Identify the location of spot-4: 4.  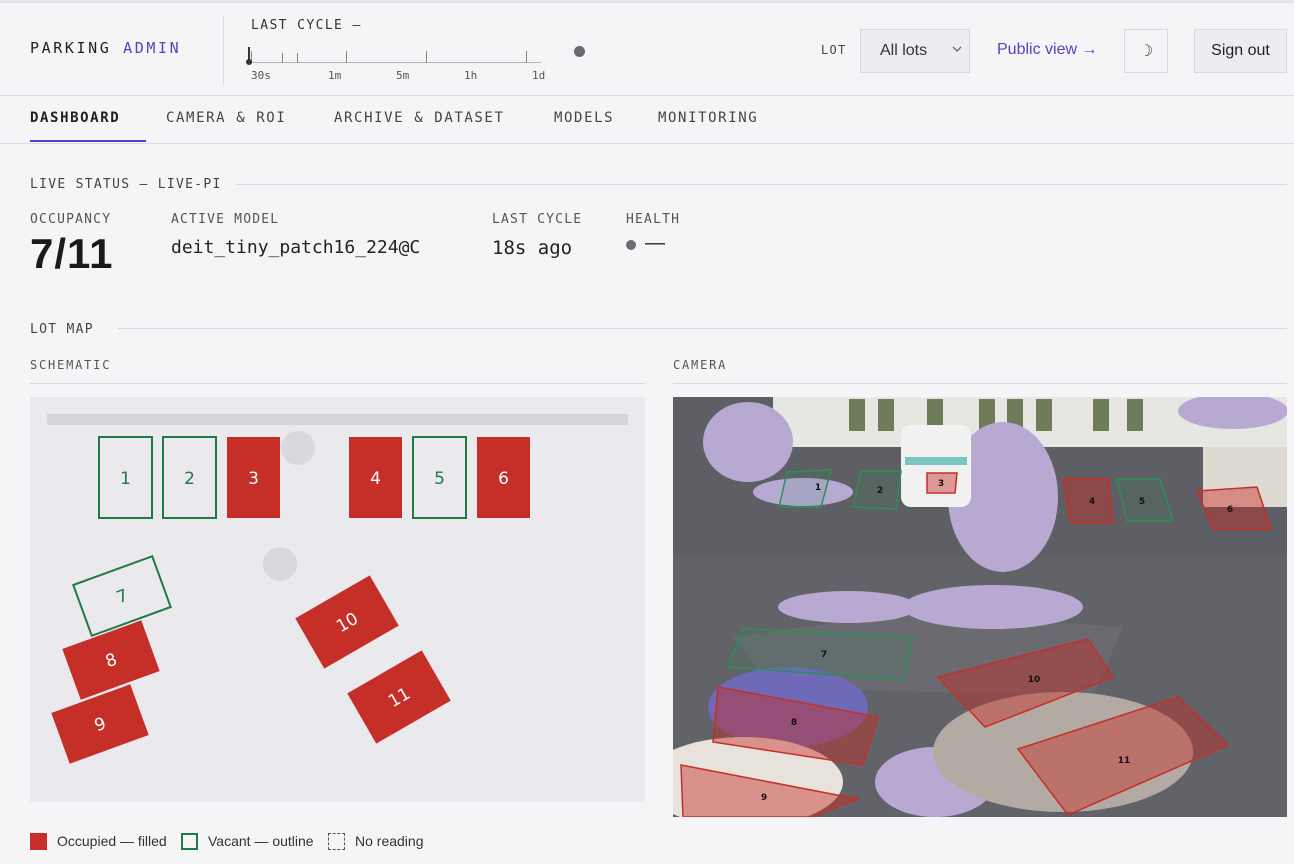
(375, 477).